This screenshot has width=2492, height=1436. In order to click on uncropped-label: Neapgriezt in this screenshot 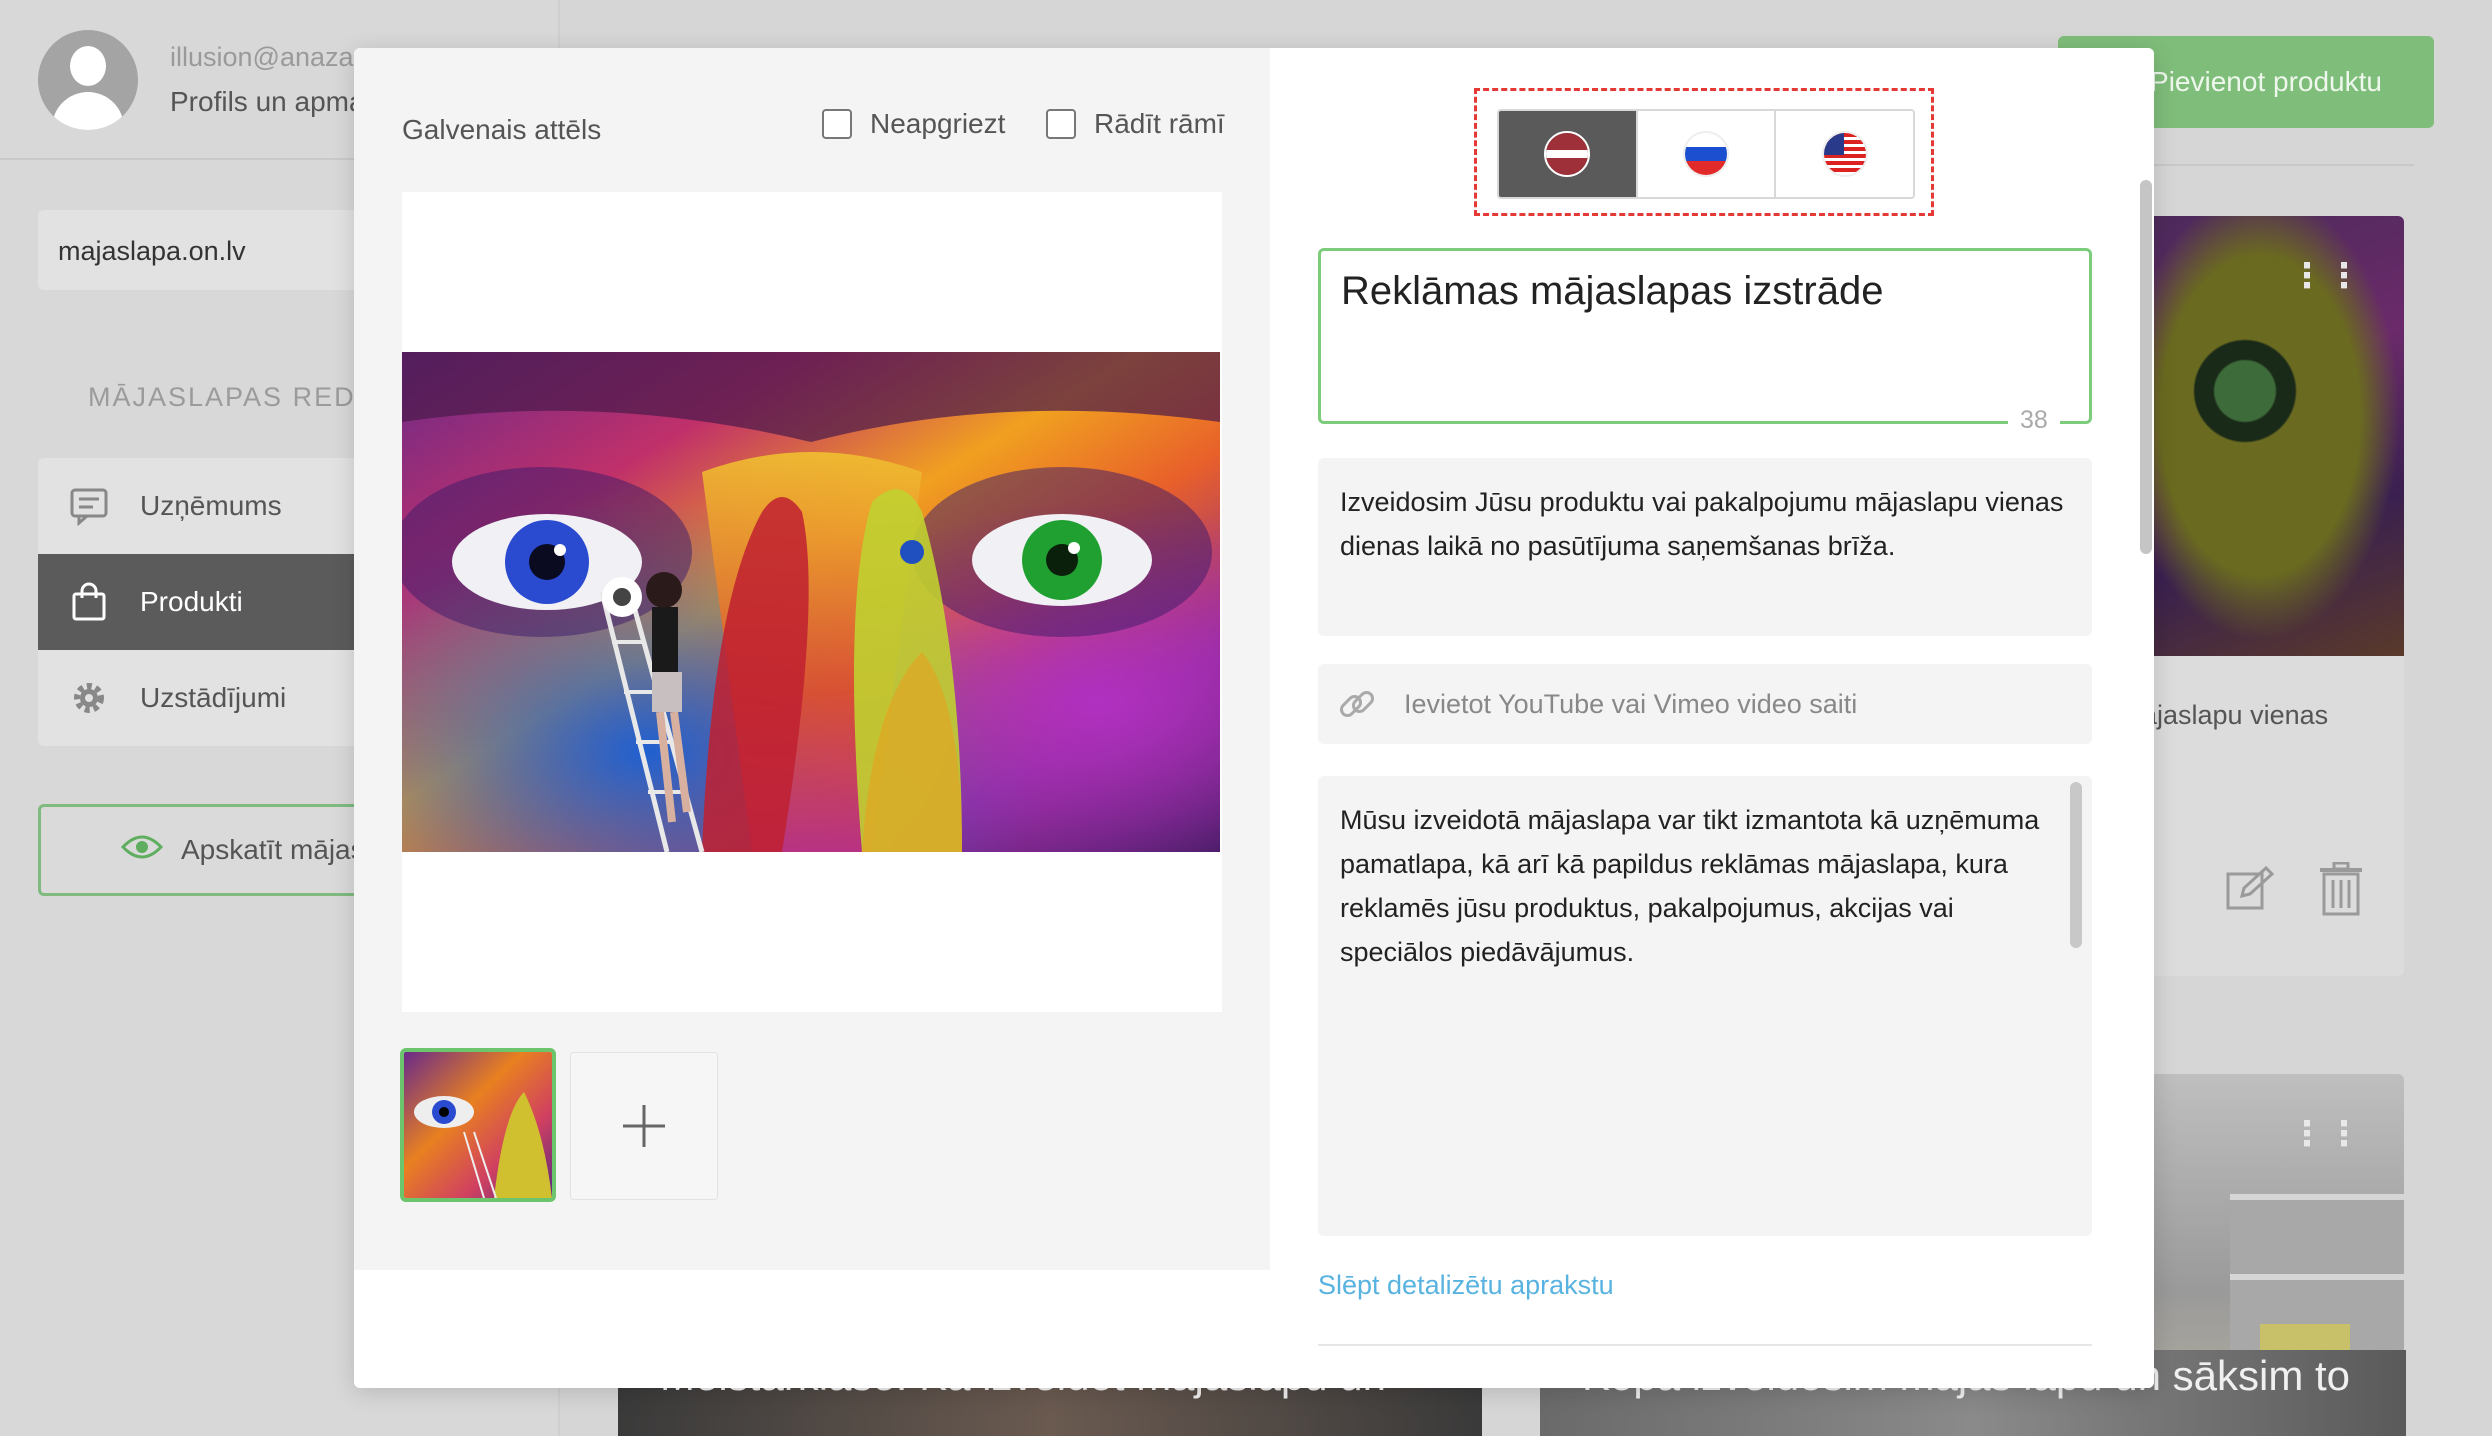, I will do `click(938, 123)`.